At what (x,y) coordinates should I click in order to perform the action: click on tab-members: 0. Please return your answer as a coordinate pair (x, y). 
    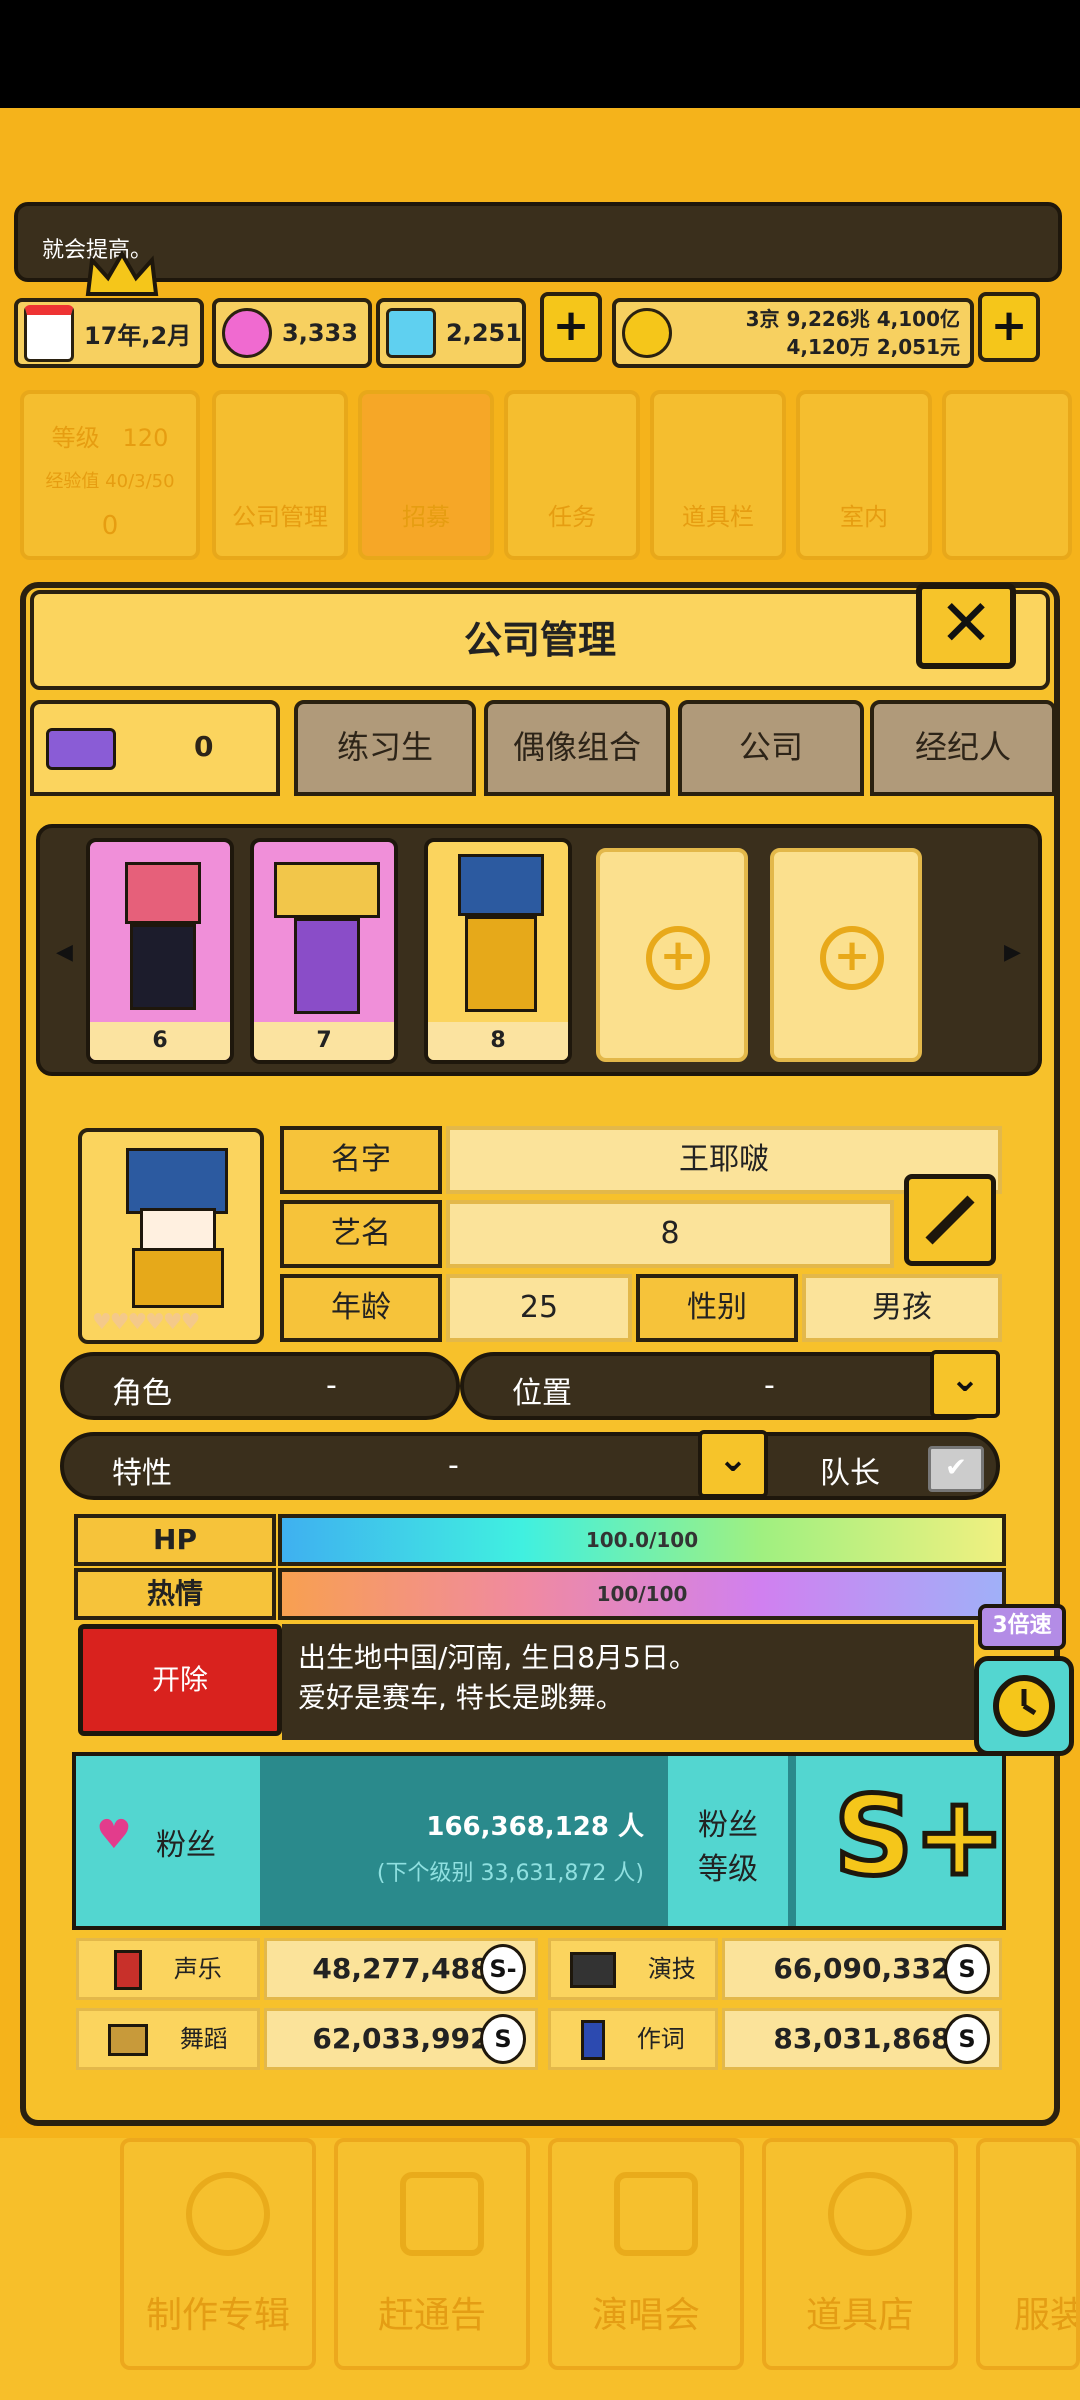
    Looking at the image, I should click on (155, 748).